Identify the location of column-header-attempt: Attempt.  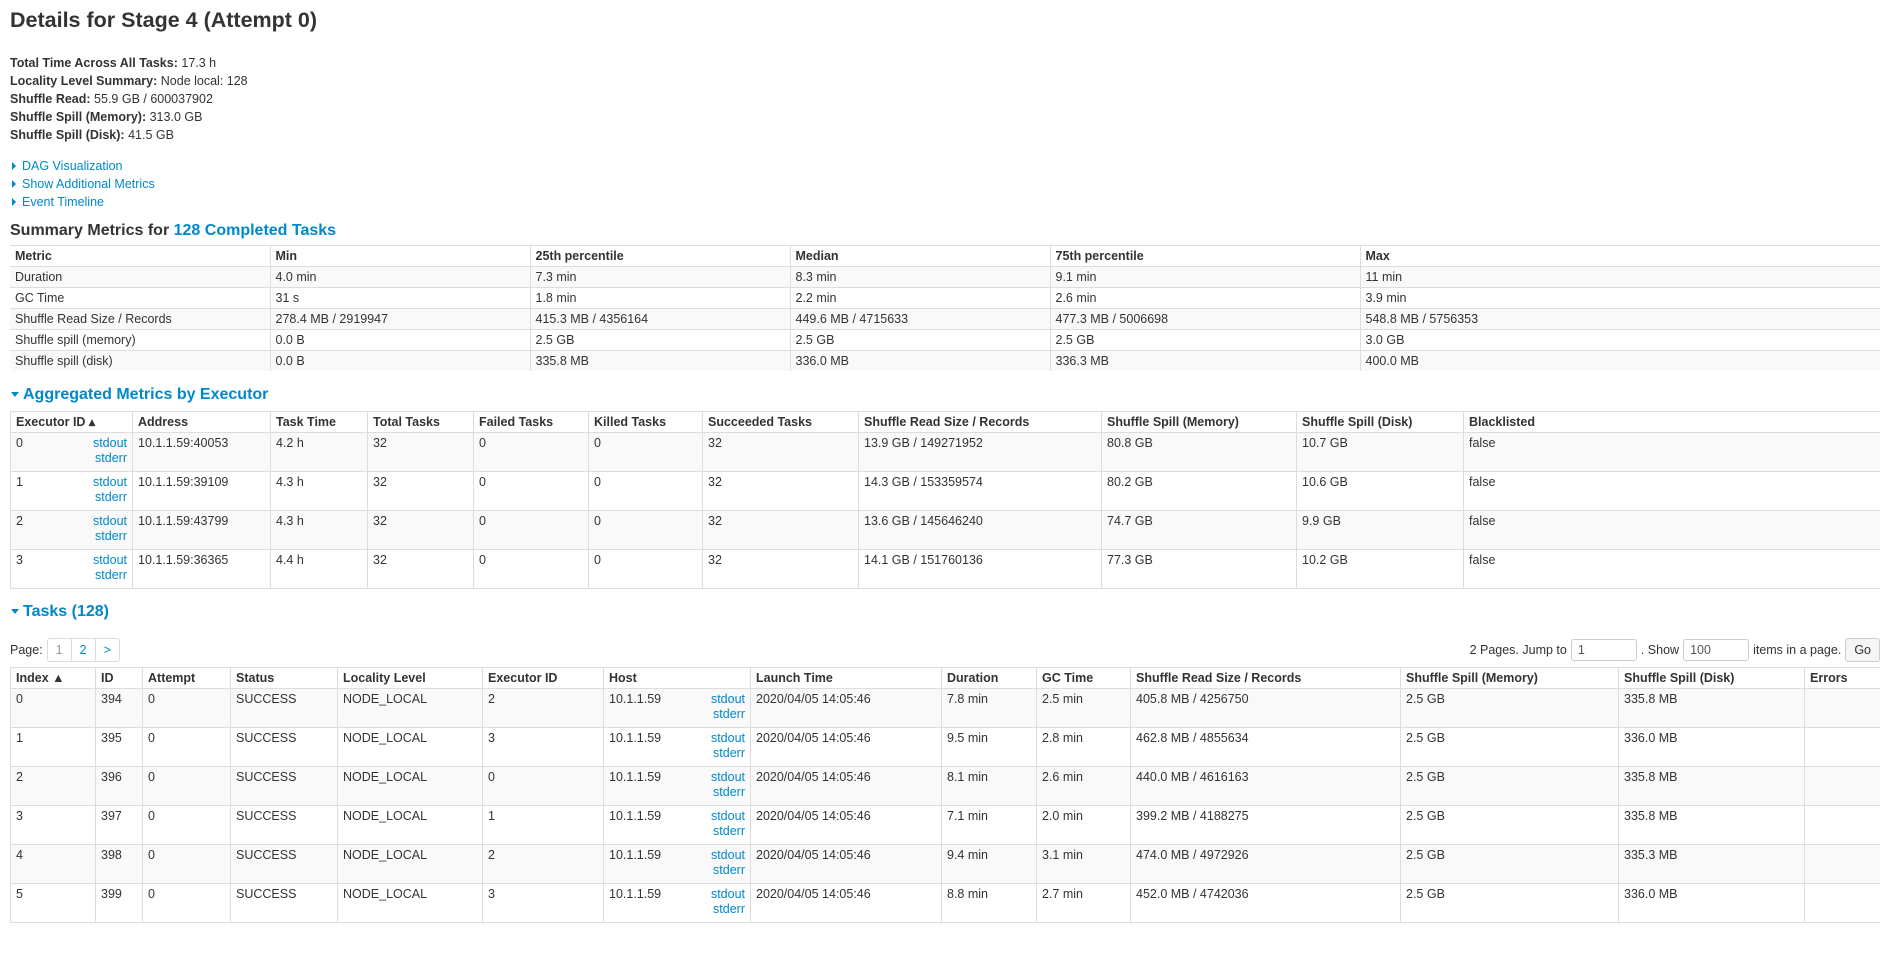
(186, 677).